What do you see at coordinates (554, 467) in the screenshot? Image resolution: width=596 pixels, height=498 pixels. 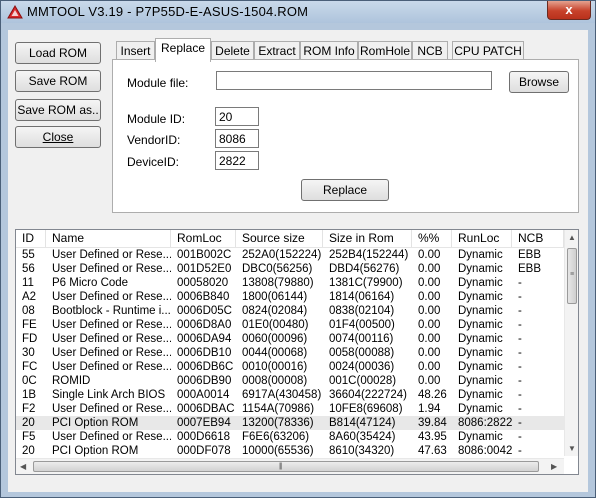 I see `scroll-right-icon: ▶` at bounding box center [554, 467].